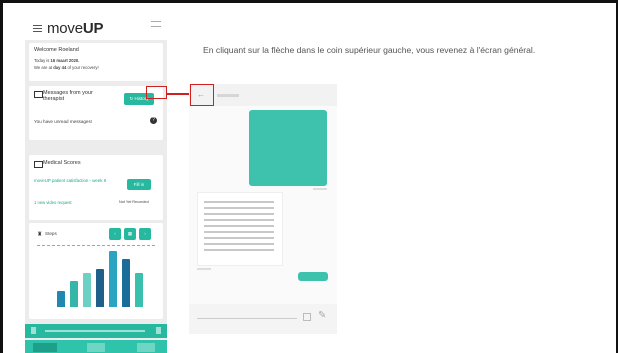 The height and width of the screenshot is (353, 618). I want to click on message-input-area: ✎, so click(263, 319).